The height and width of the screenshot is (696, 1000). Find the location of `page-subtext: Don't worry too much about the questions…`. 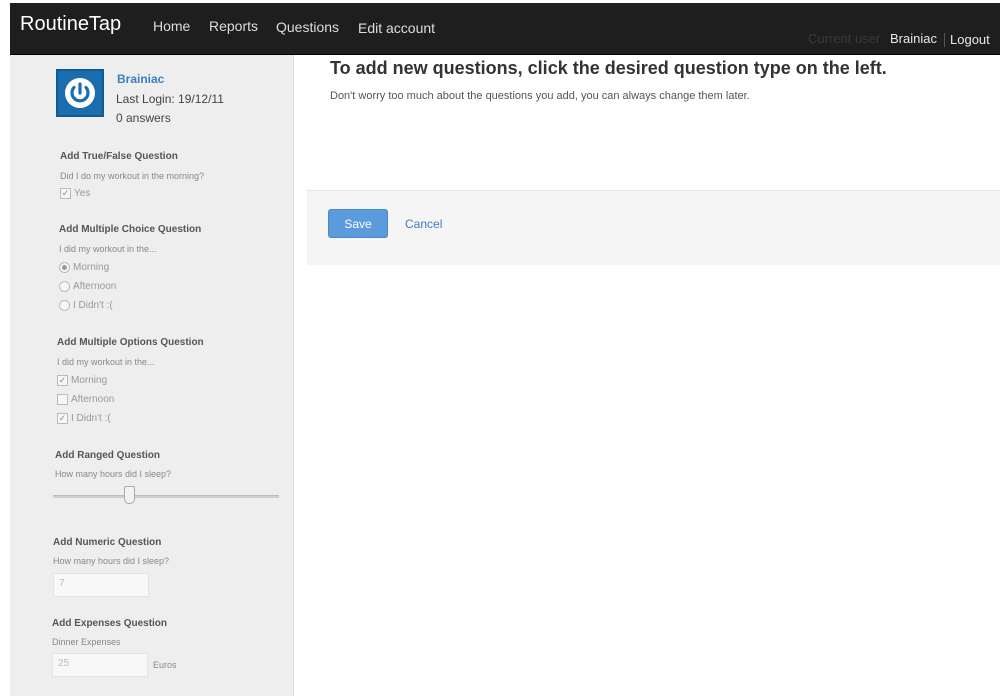

page-subtext: Don't worry too much about the questions… is located at coordinates (540, 96).